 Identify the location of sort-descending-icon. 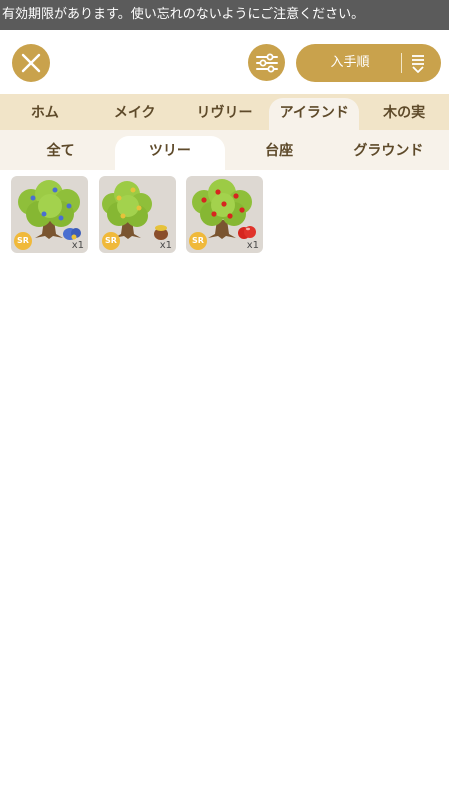
(418, 64).